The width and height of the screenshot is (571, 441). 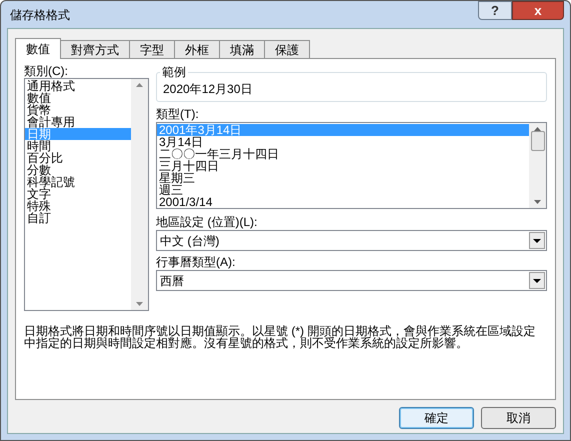 I want to click on tab: 字型, so click(x=152, y=49).